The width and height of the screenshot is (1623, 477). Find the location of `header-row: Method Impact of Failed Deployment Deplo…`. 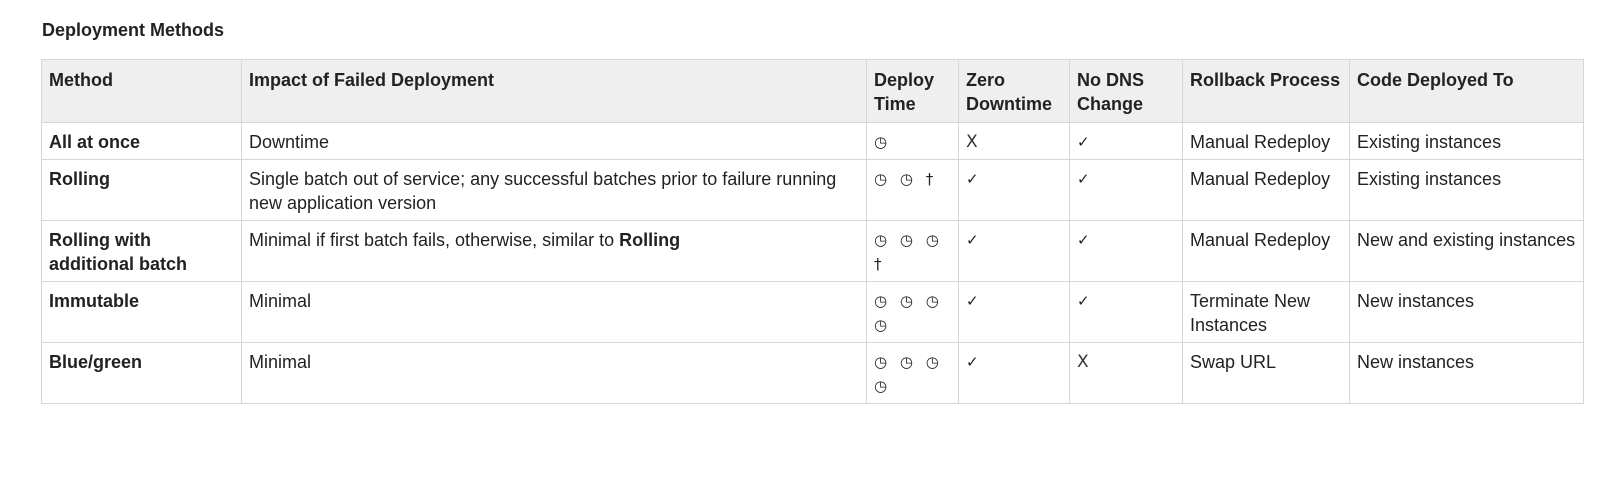

header-row: Method Impact of Failed Deployment Deplo… is located at coordinates (812, 91).